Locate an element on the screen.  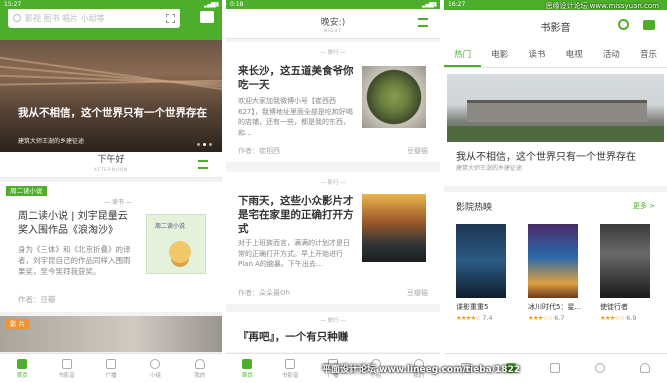
tab-tv: 电视 is located at coordinates (574, 55).